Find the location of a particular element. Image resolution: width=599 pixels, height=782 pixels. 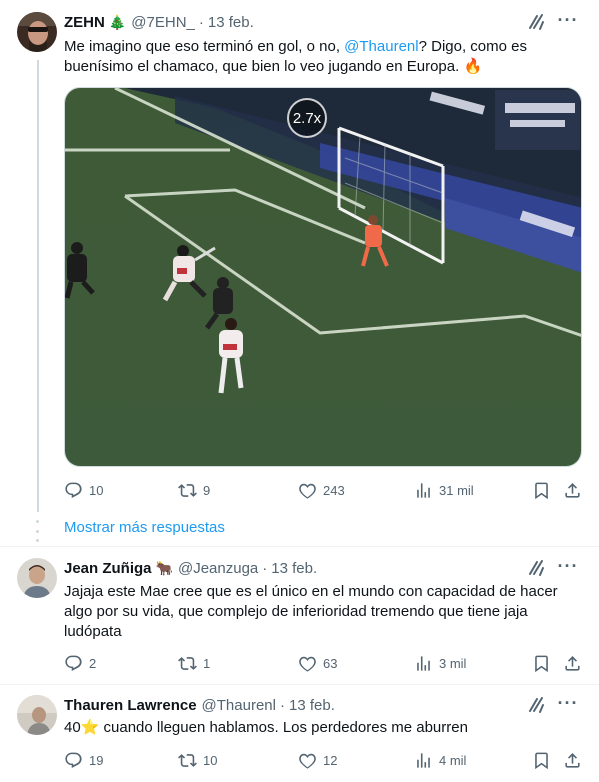

tweet-header: Jean Zuñiga 🐂 @Jeanzuga · 13 feb. is located at coordinates (190, 568).